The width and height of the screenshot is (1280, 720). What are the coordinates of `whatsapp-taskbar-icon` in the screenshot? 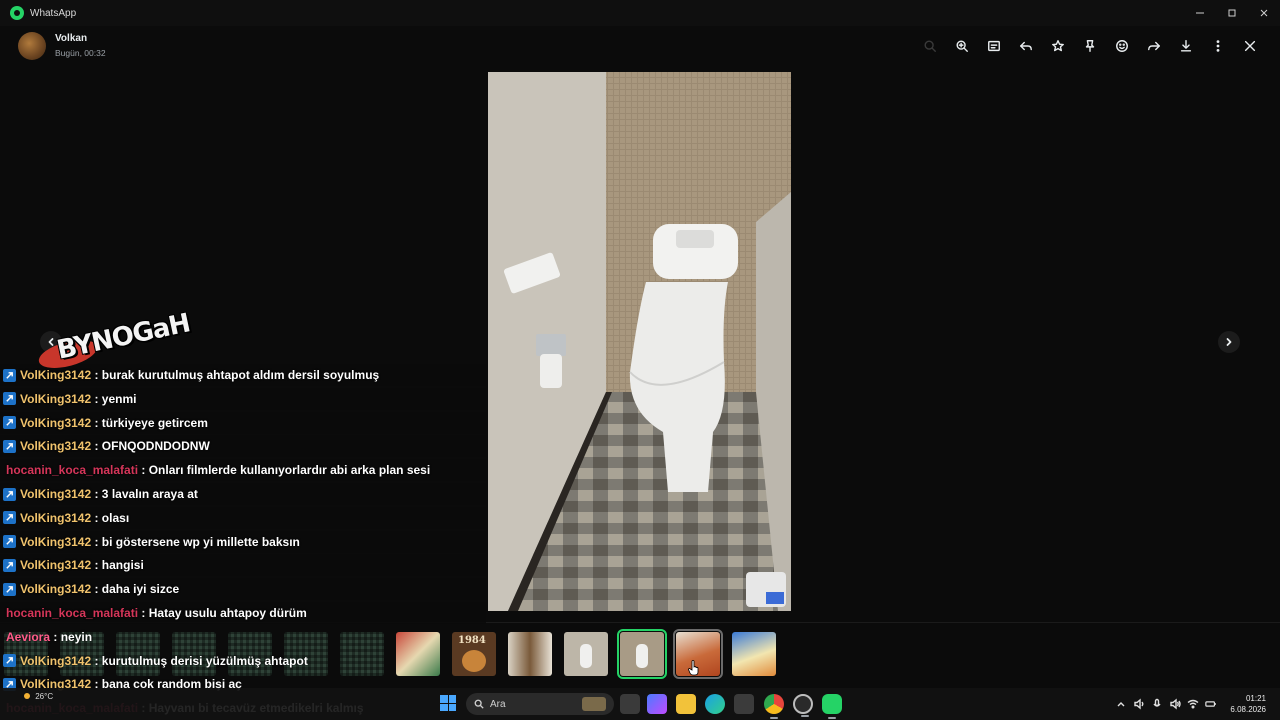 It's located at (832, 706).